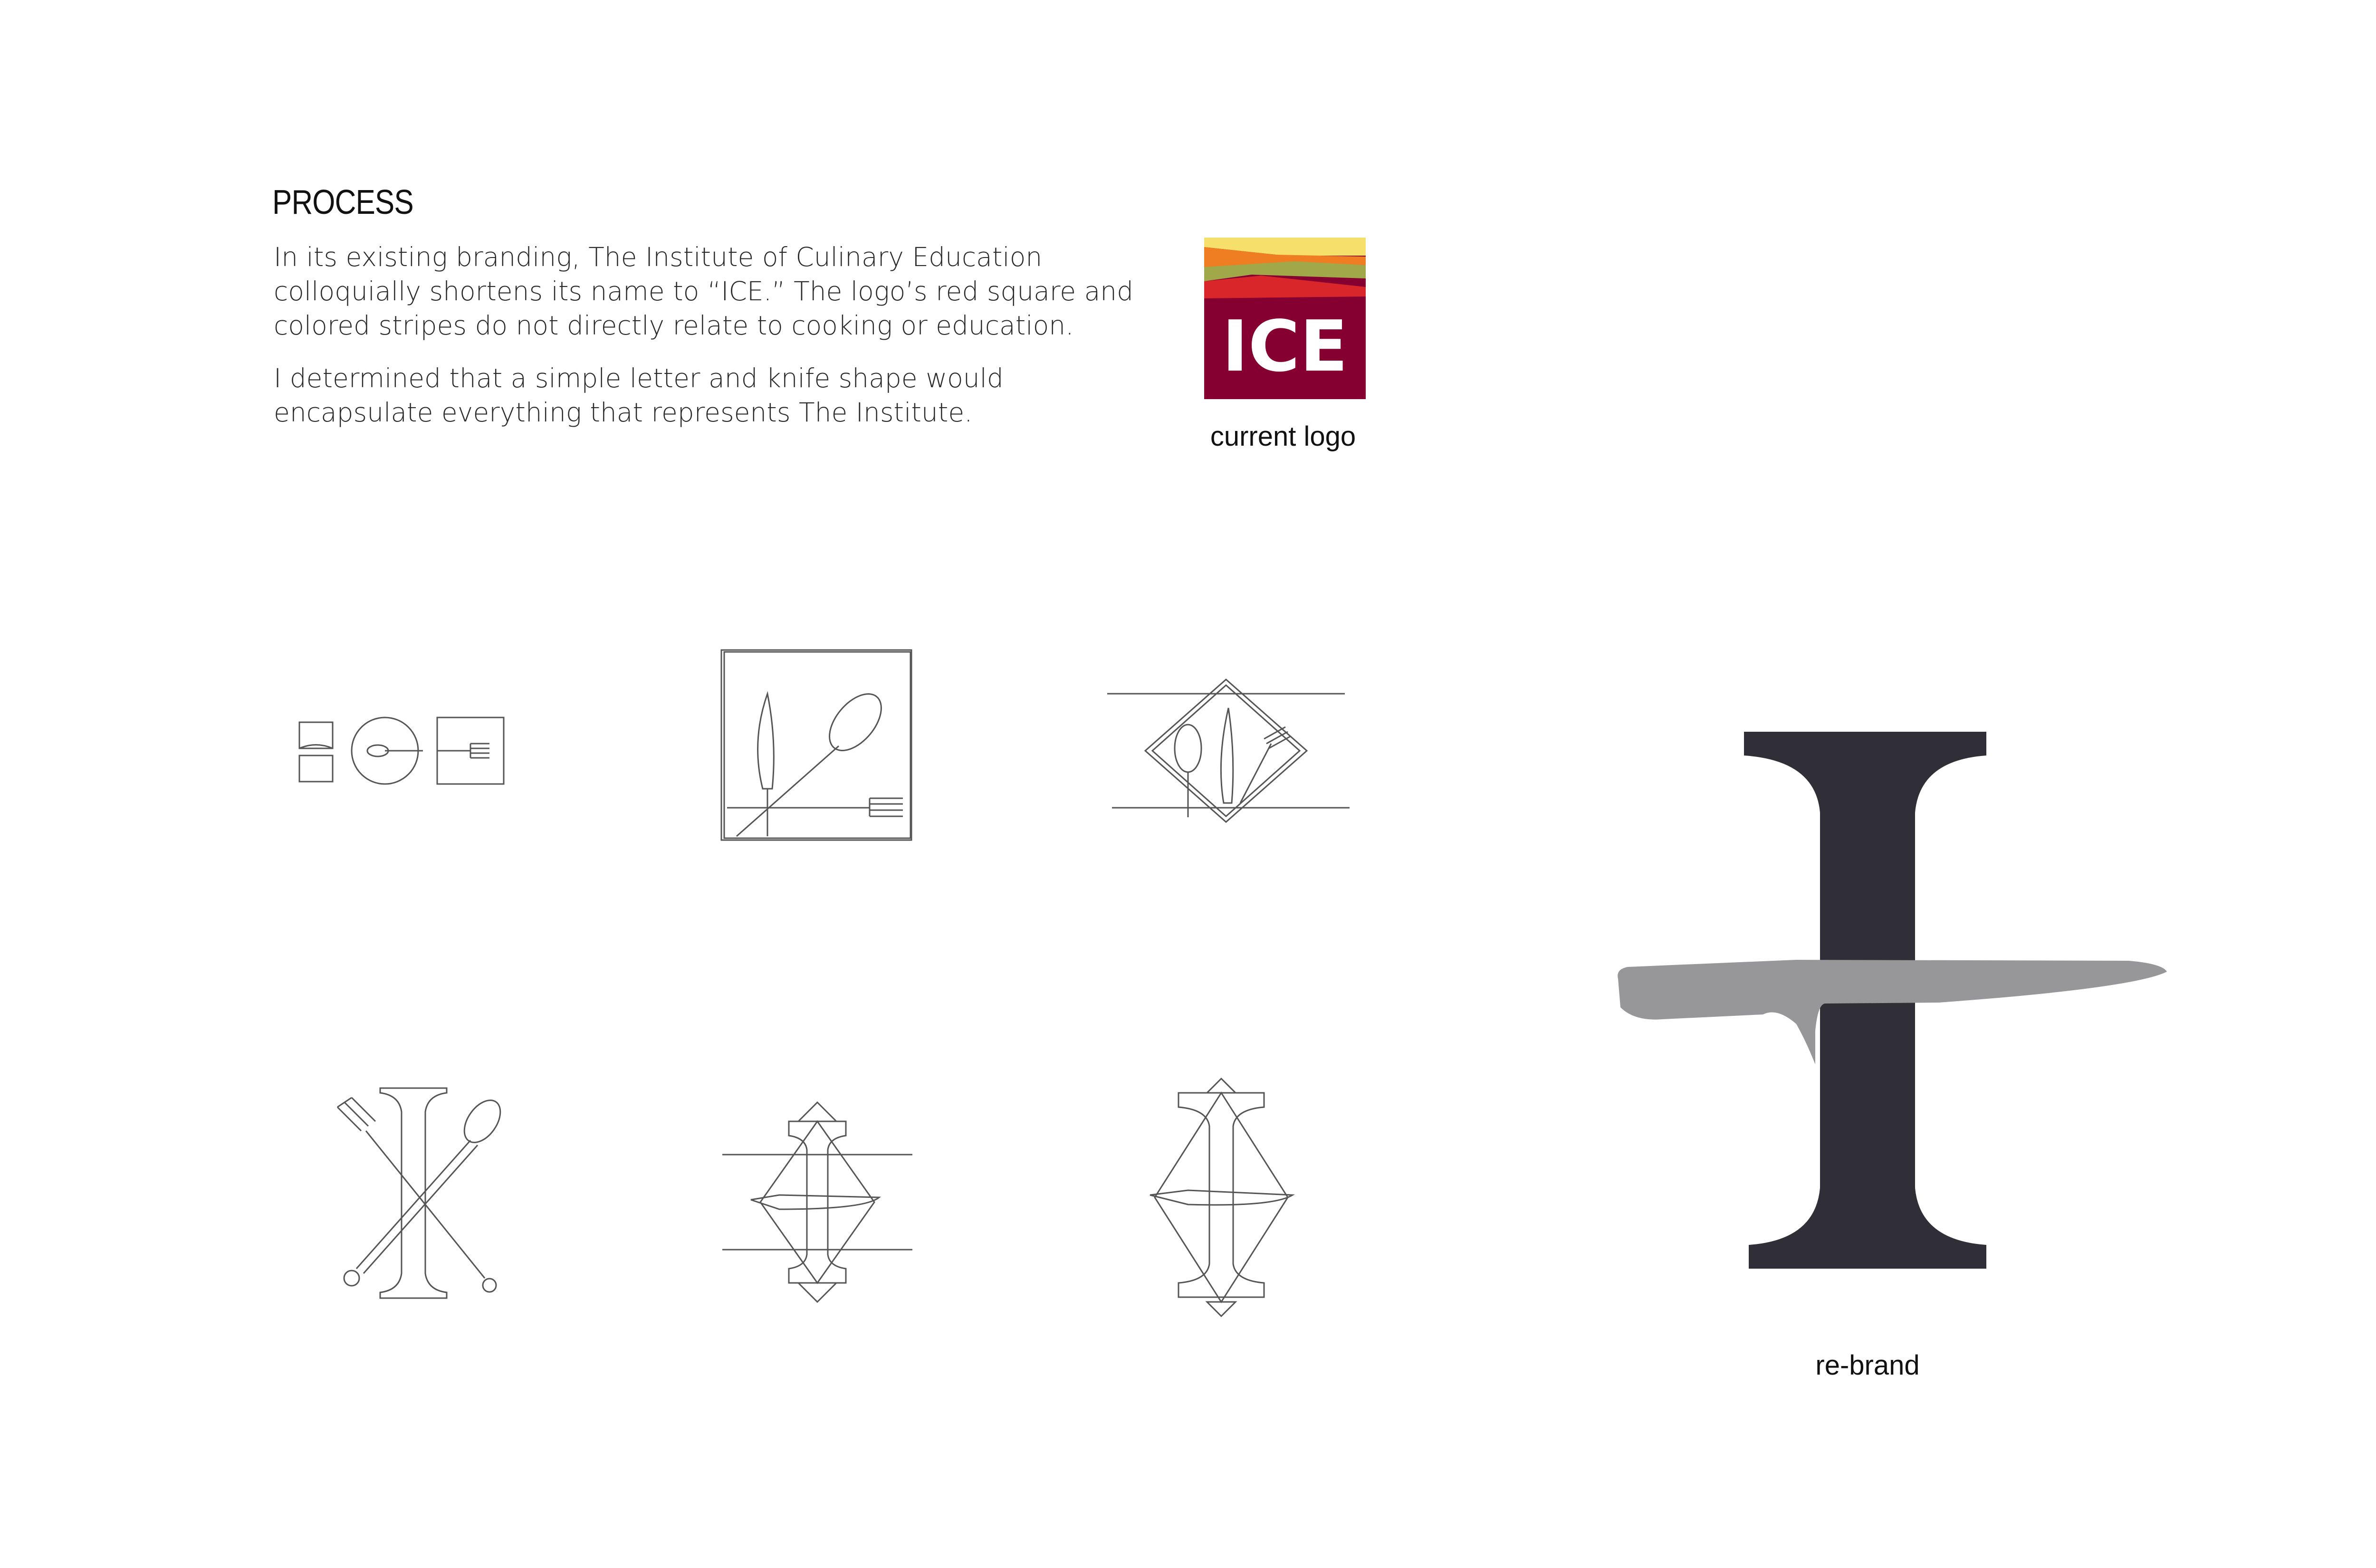  I want to click on rebrand-logo, so click(1892, 1000).